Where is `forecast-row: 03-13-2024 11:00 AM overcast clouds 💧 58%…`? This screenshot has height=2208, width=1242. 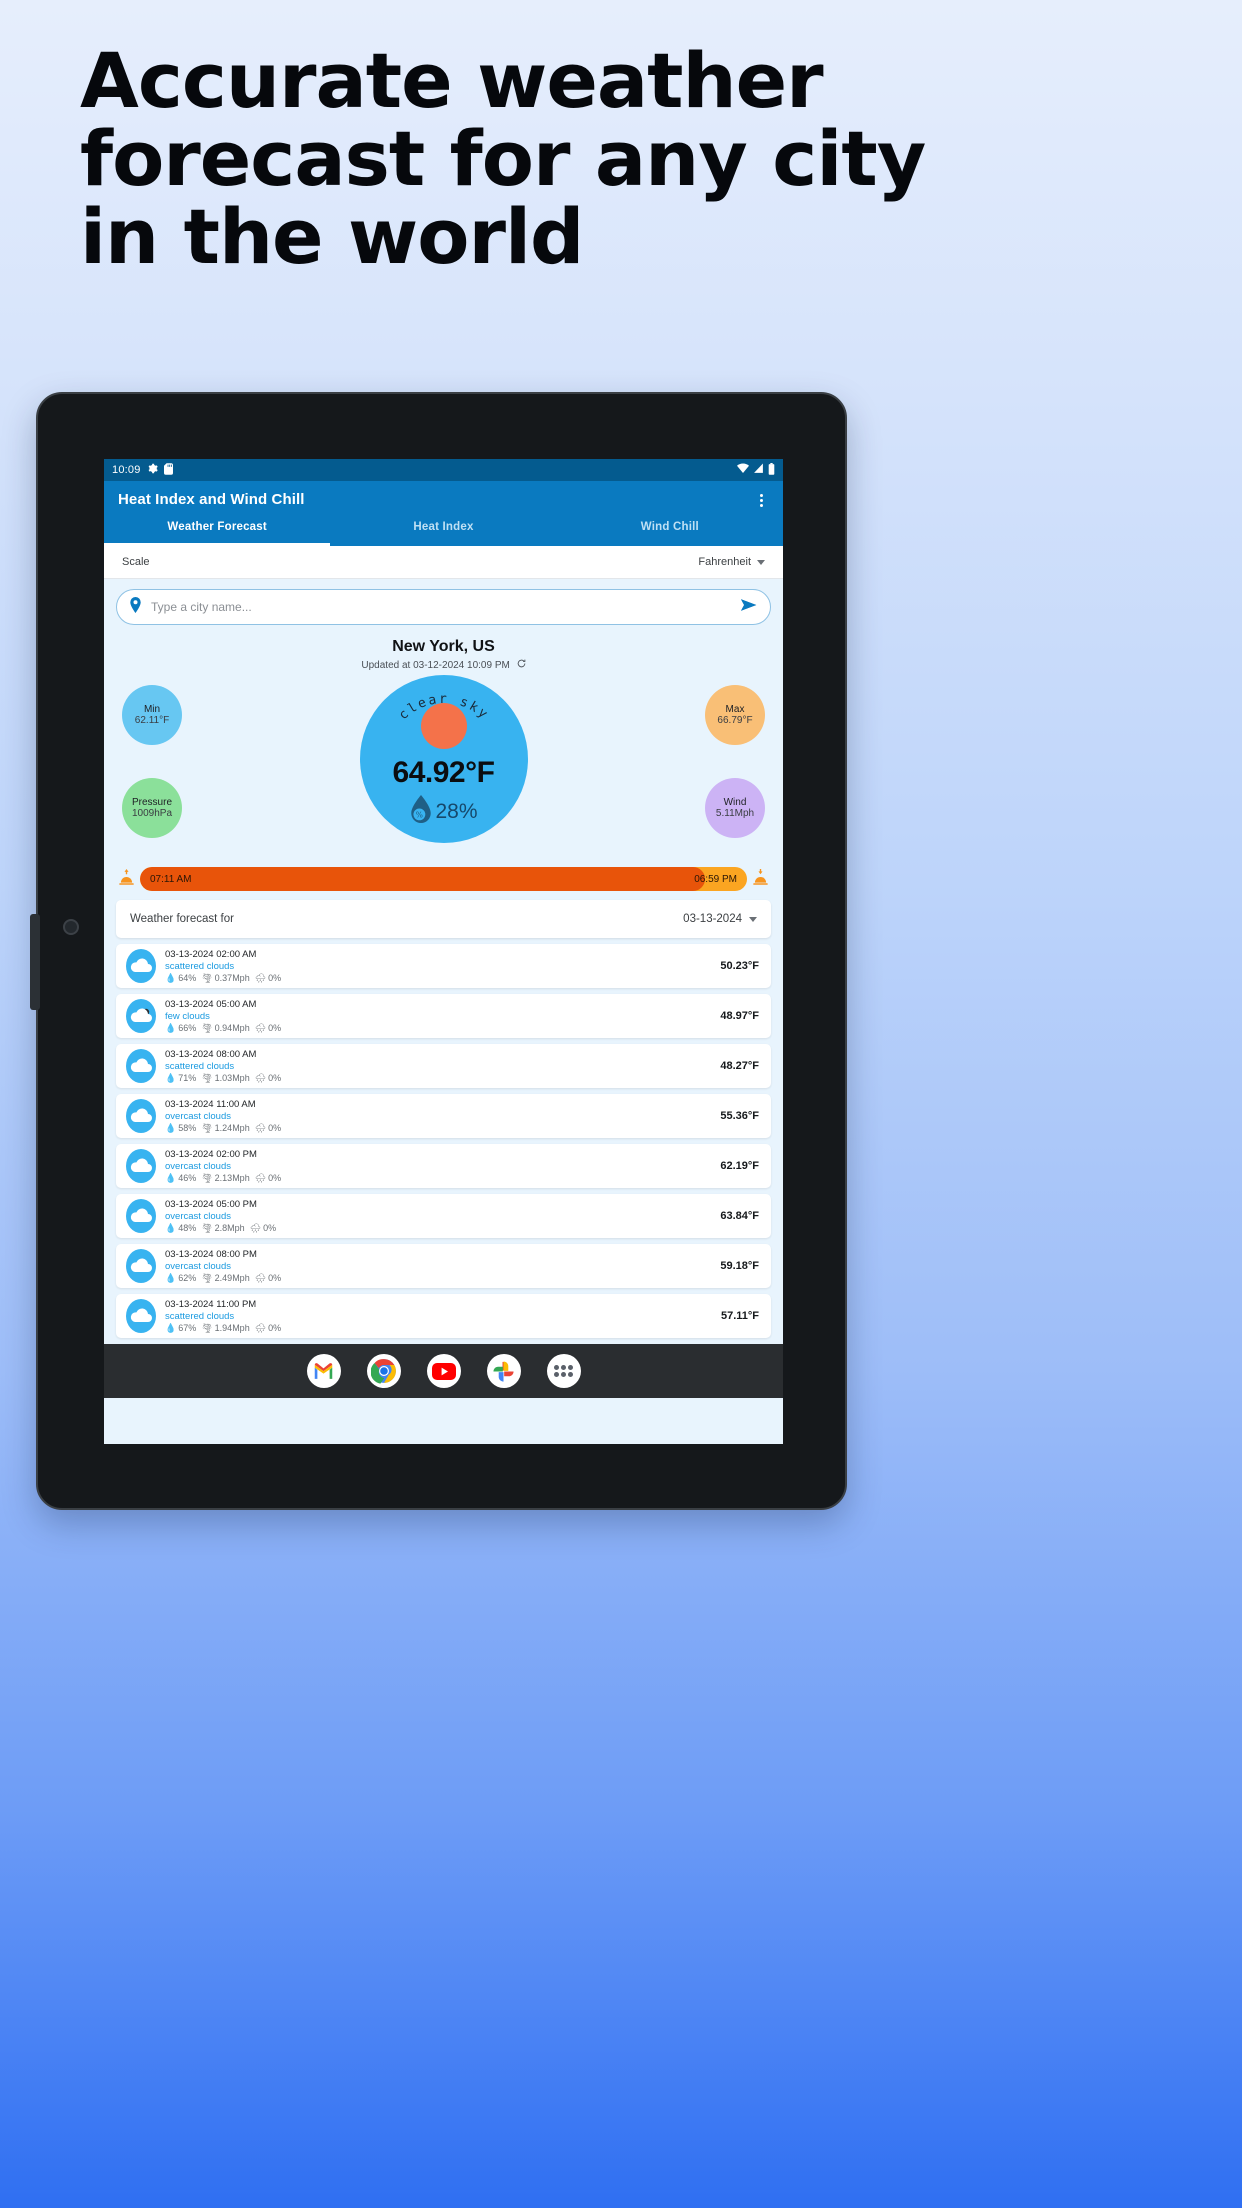 forecast-row: 03-13-2024 11:00 AM overcast clouds 💧 58%… is located at coordinates (443, 1116).